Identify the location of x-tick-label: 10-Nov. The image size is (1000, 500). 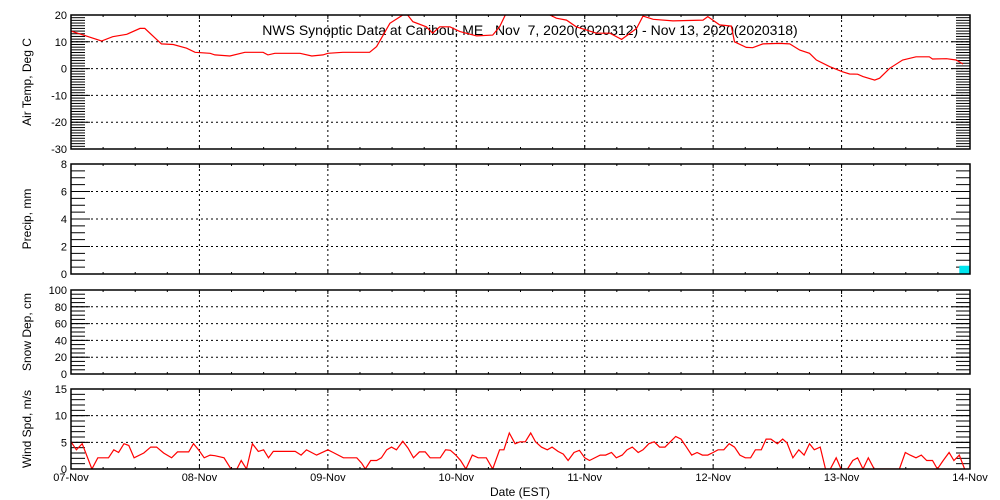
(457, 478).